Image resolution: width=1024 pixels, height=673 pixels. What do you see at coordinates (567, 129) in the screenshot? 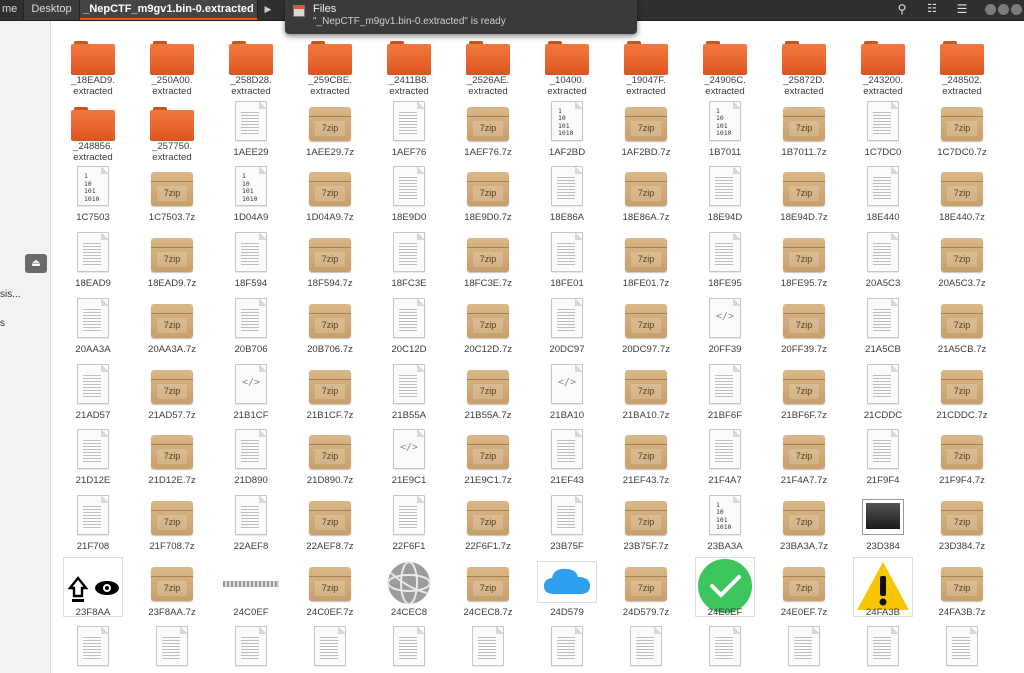
I see `file-item: 1 10 101 1010 1AF2BD` at bounding box center [567, 129].